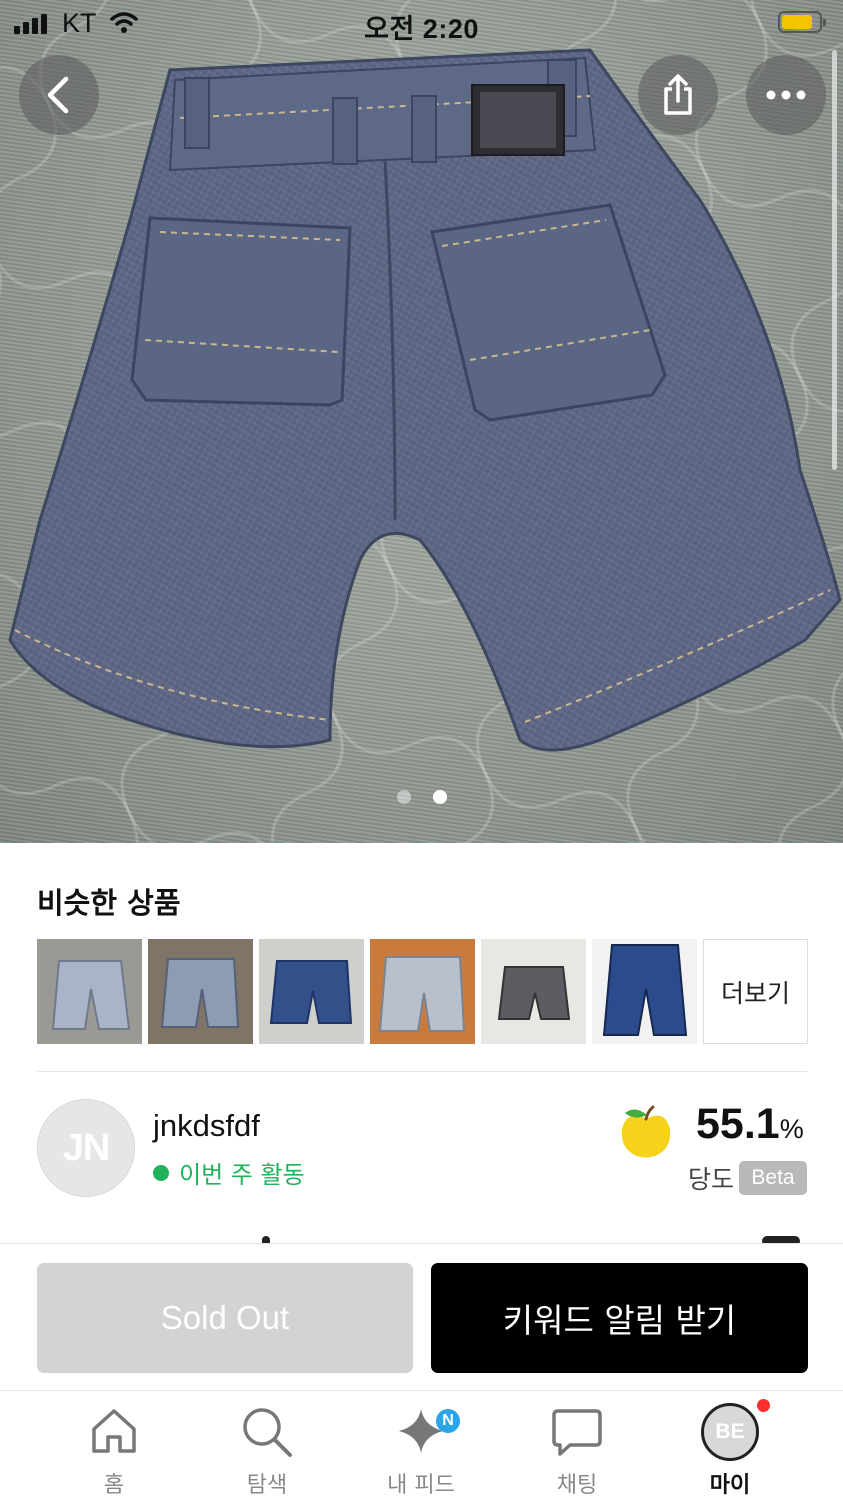  I want to click on photo-page-indicator, so click(421, 797).